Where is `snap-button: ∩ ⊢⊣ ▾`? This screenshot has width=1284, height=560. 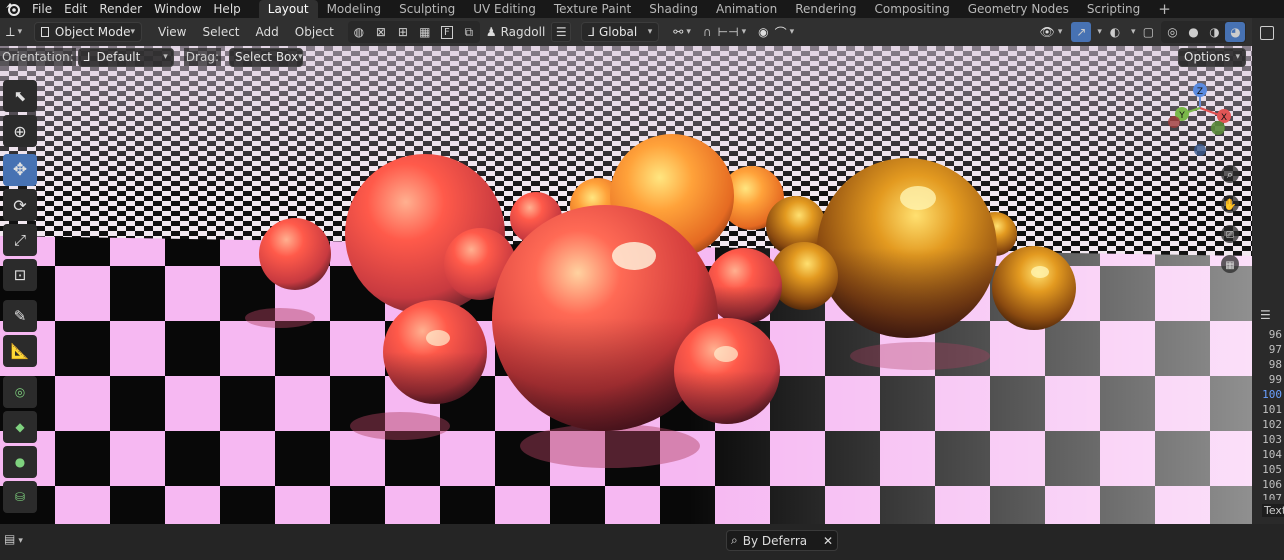 snap-button: ∩ ⊢⊣ ▾ is located at coordinates (724, 32).